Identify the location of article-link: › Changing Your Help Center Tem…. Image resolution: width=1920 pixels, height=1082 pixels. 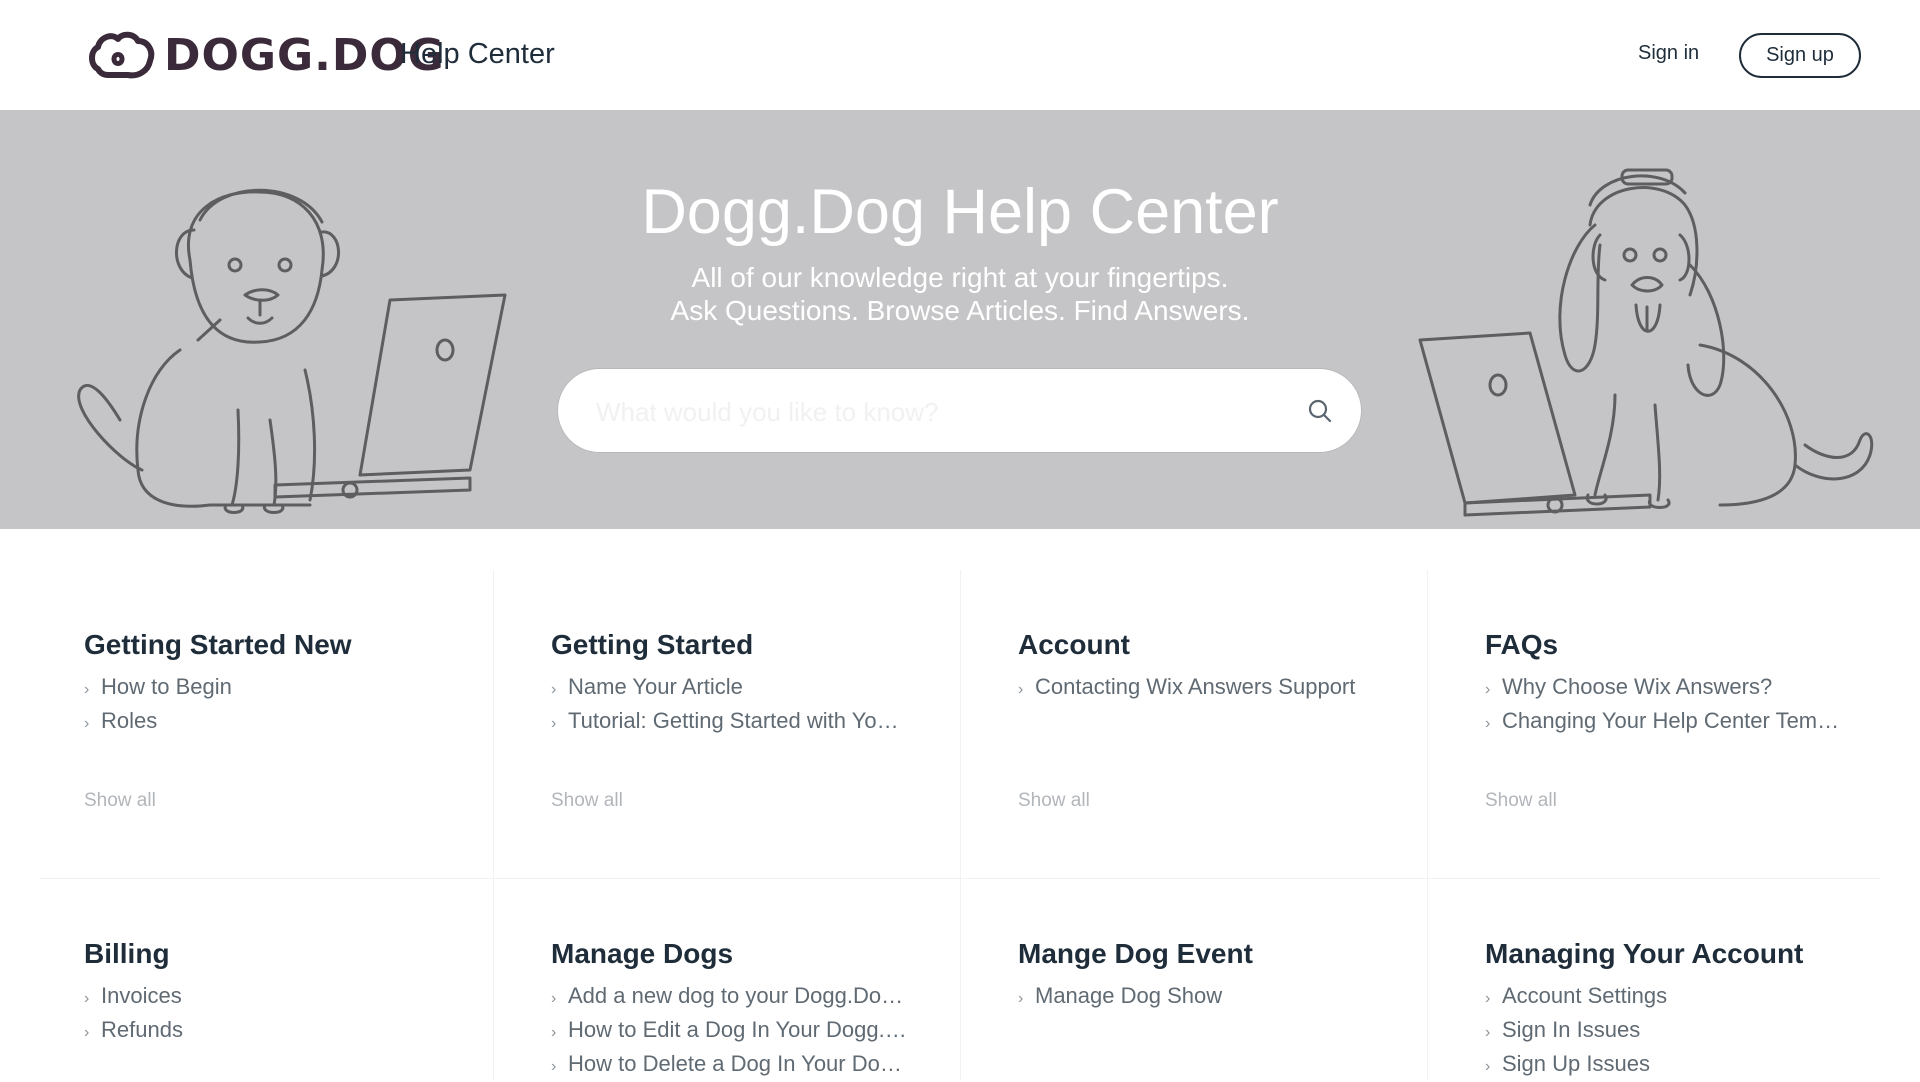
(1685, 722).